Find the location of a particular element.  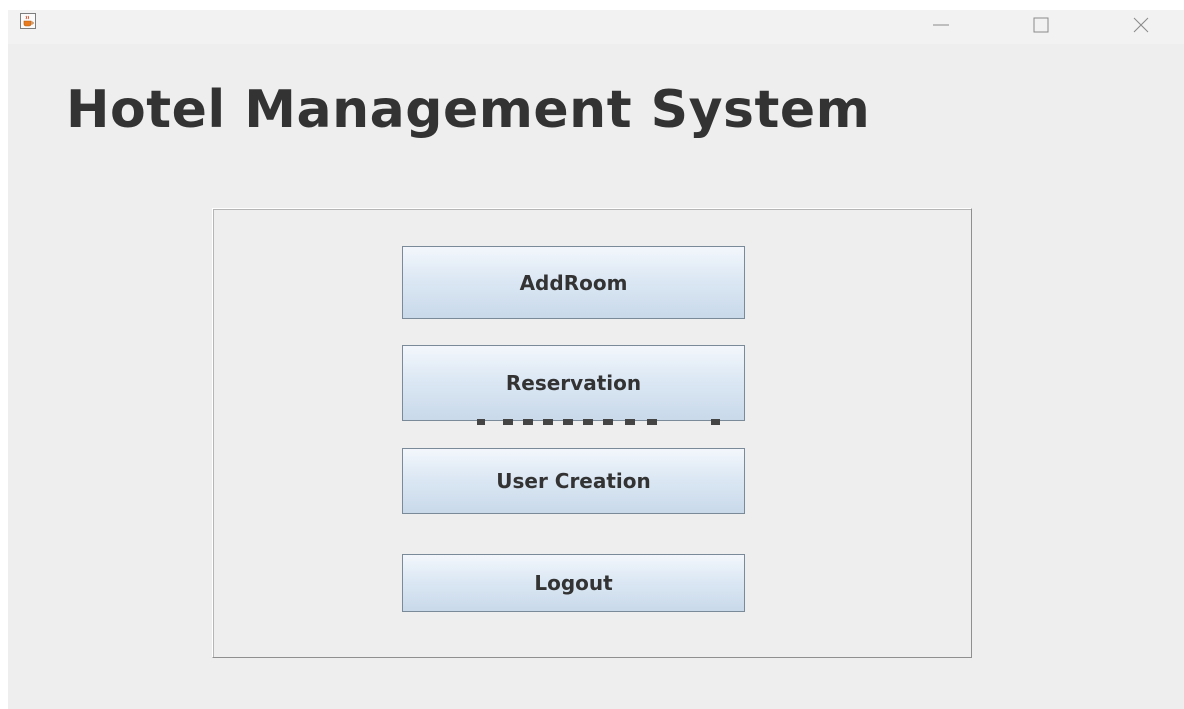

user-creation-button: User Creation is located at coordinates (573, 481).